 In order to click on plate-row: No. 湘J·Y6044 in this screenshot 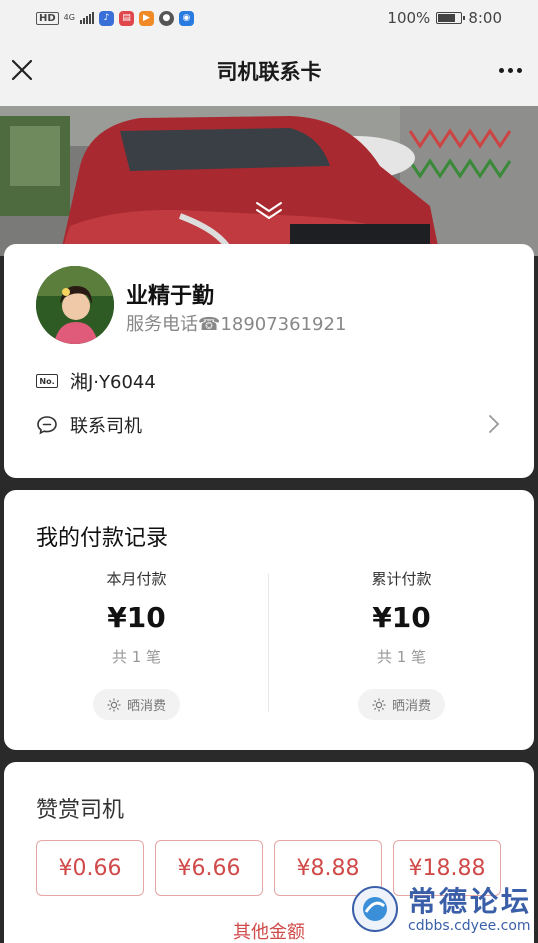, I will do `click(96, 381)`.